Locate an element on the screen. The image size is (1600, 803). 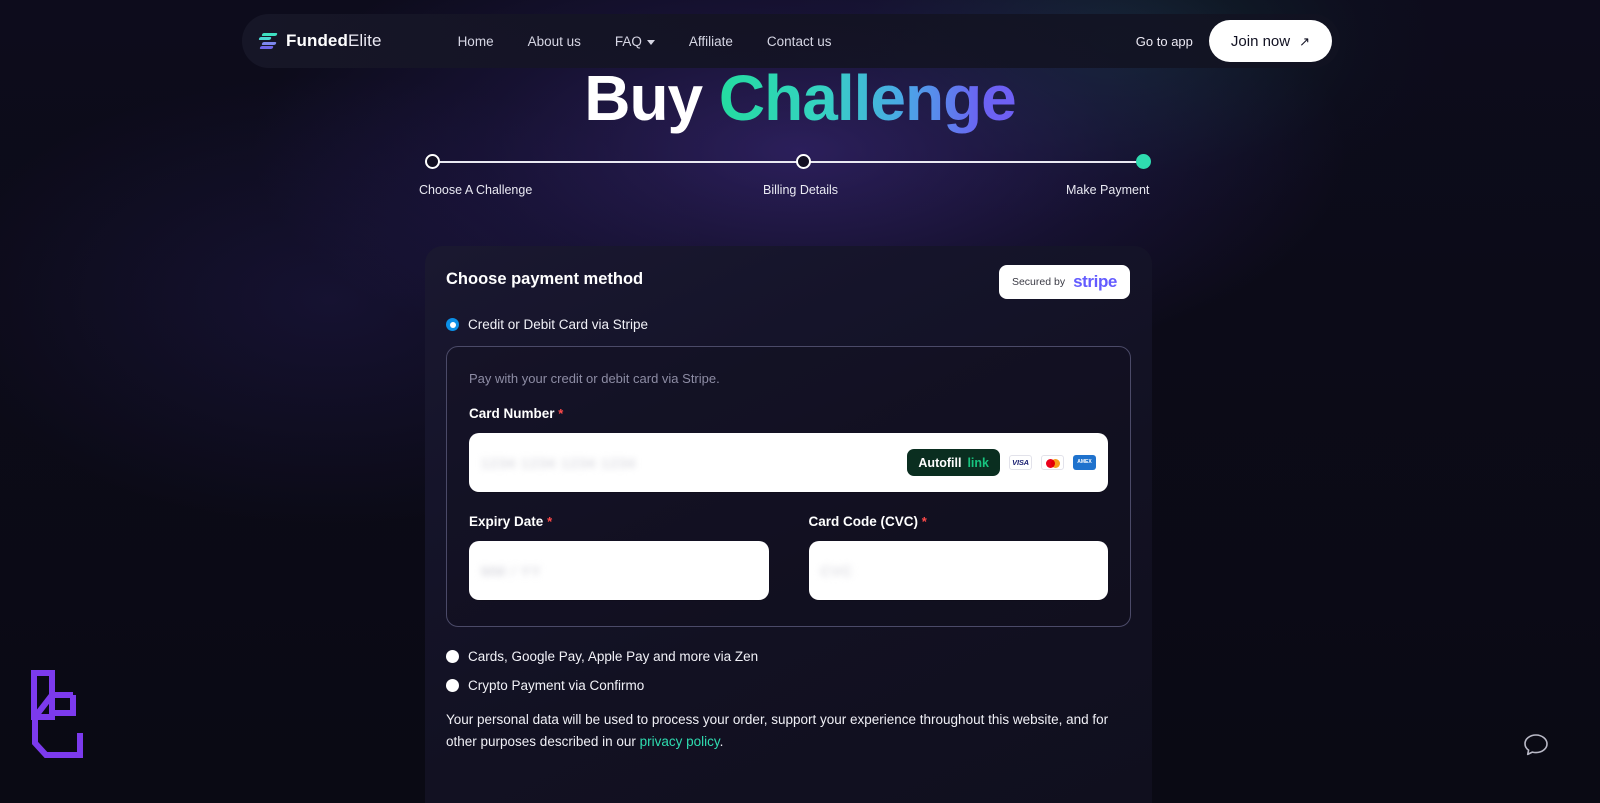
visa-icon: VISA is located at coordinates (1020, 462).